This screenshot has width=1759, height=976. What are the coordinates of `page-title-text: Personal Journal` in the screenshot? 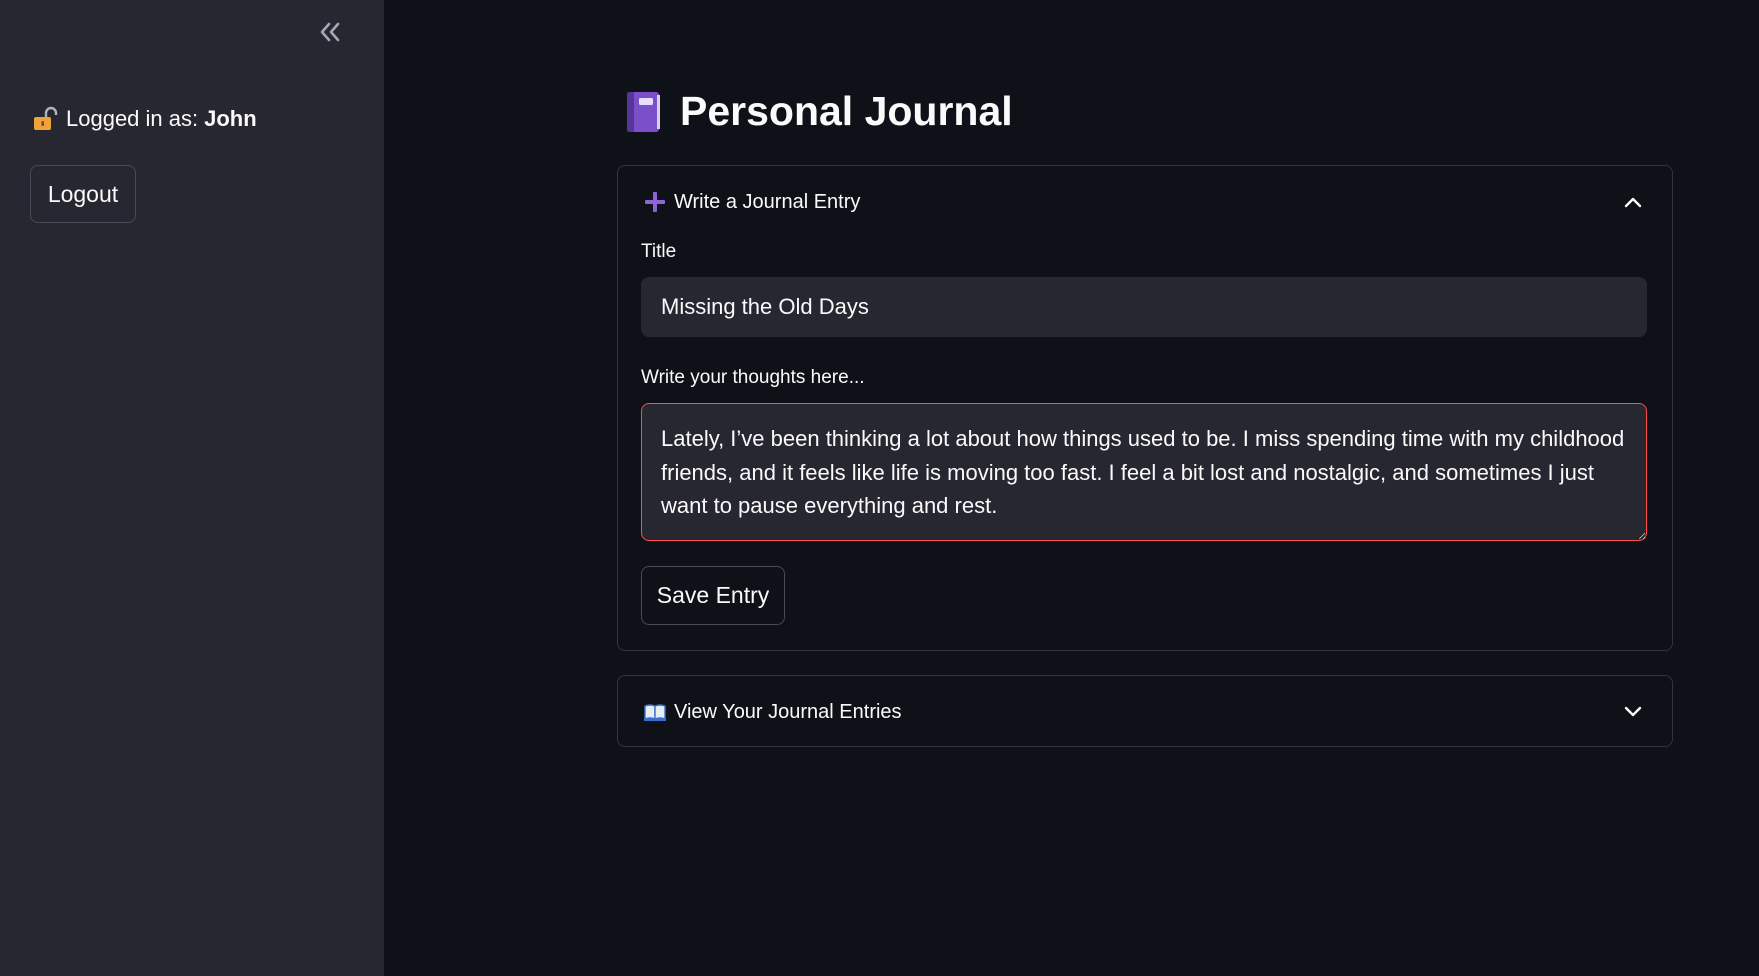 It's located at (846, 111).